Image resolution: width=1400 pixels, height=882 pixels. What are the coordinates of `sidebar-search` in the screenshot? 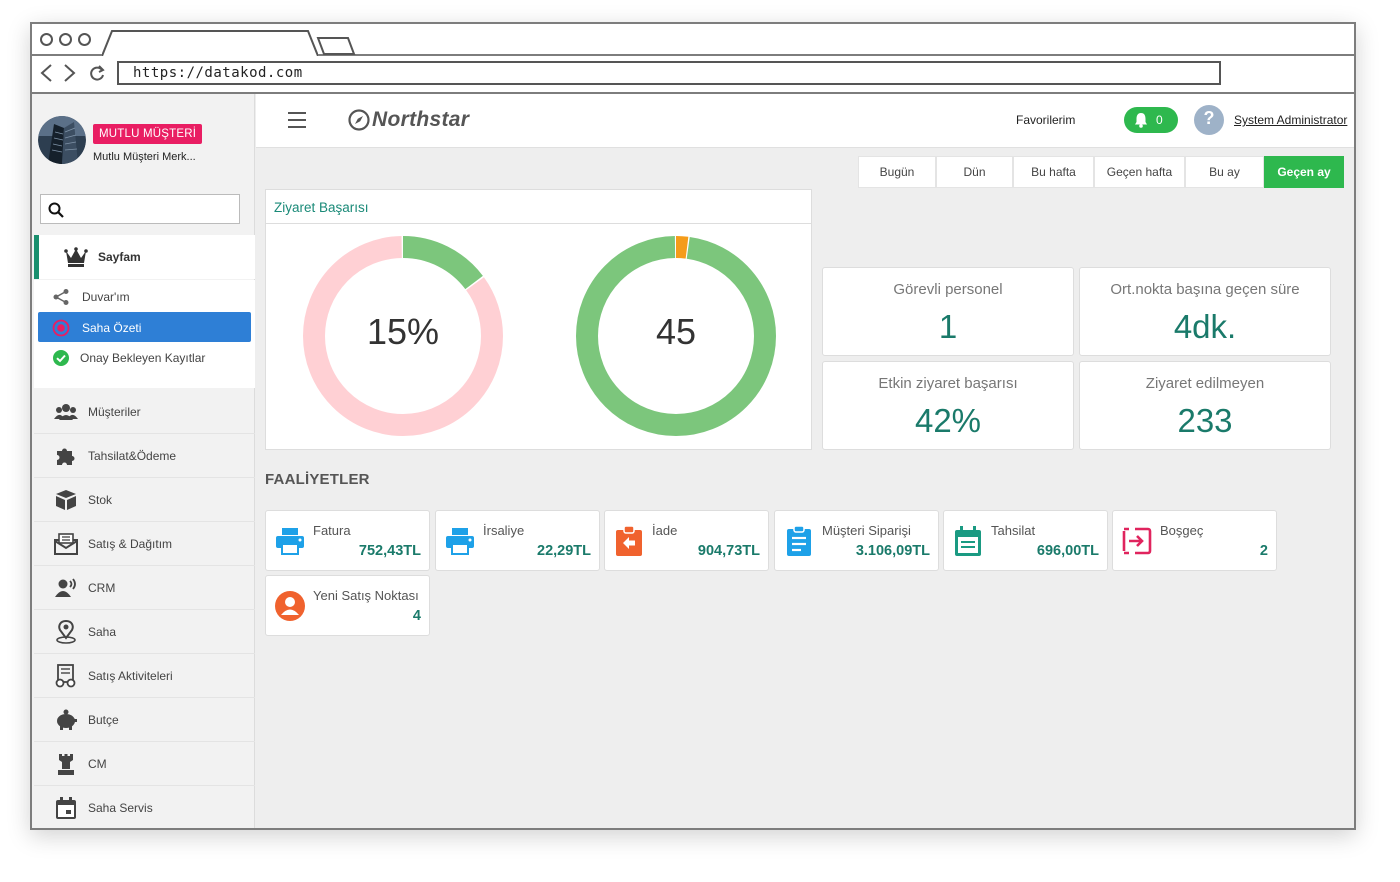 It's located at (140, 209).